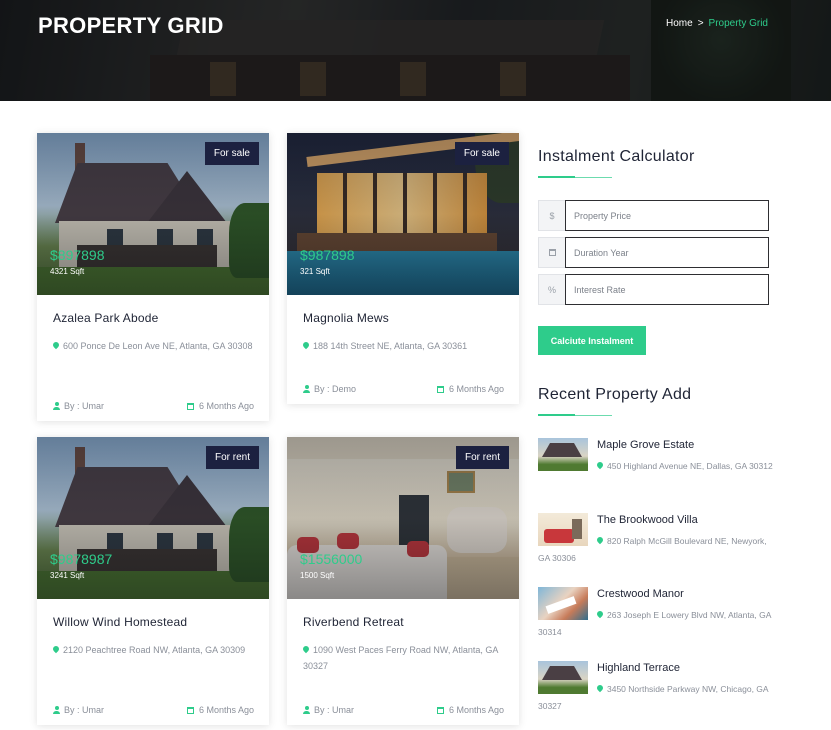  What do you see at coordinates (153, 622) in the screenshot?
I see `property-name: Willow Wind Homestead` at bounding box center [153, 622].